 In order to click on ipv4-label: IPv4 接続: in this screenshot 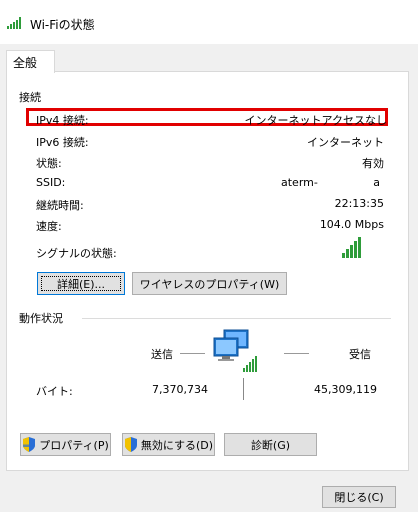, I will do `click(62, 120)`.